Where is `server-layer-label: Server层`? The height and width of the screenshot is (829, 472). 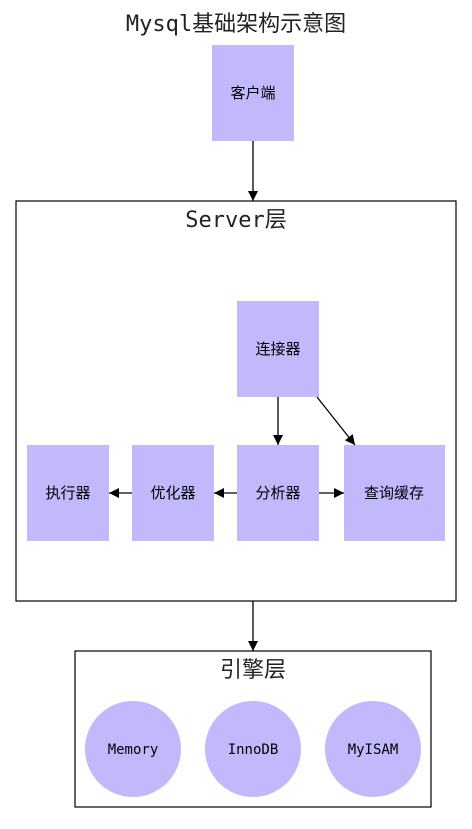 server-layer-label: Server层 is located at coordinates (235, 220).